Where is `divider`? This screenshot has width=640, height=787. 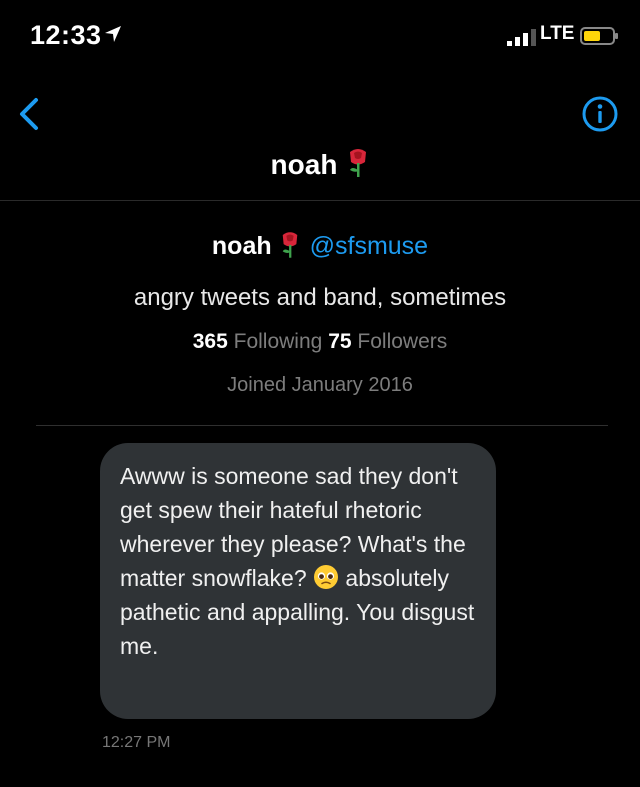 divider is located at coordinates (322, 425).